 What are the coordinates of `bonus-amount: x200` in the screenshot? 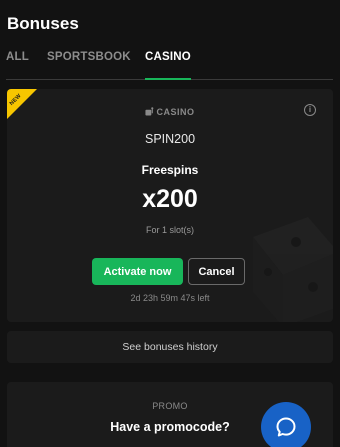 It's located at (170, 199).